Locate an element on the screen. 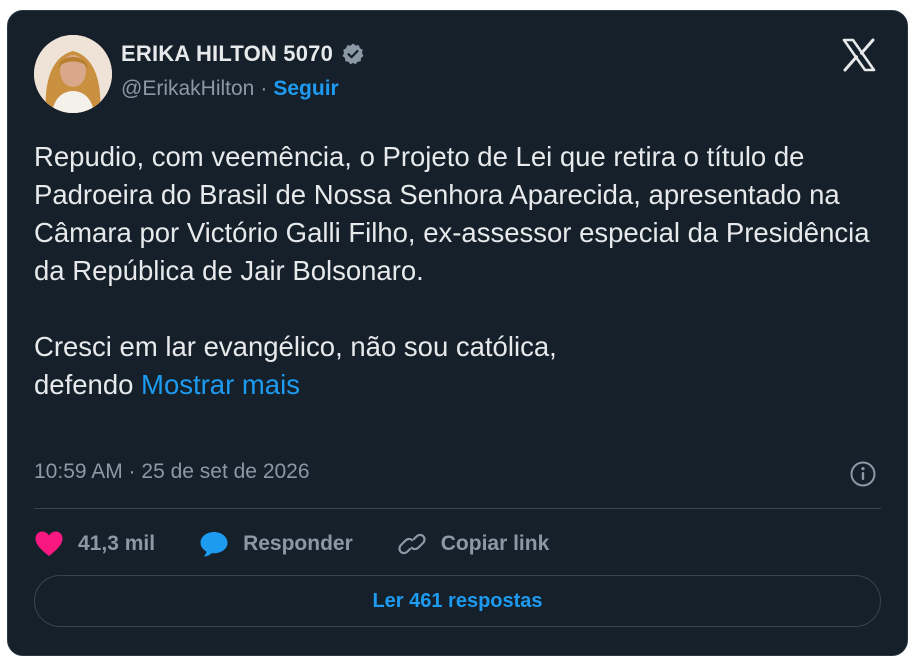  author-name-row: ERIKA HILTON 5070 is located at coordinates (243, 54).